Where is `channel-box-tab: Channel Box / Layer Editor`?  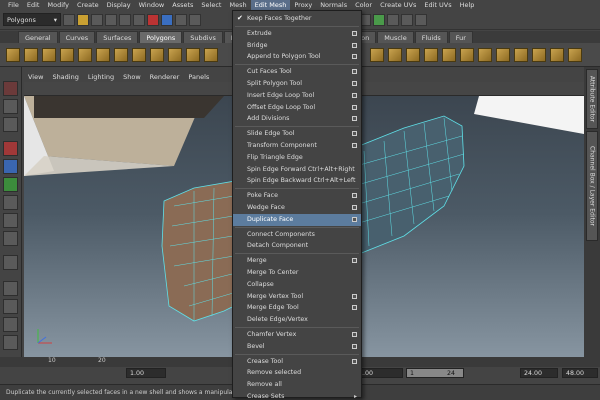
channel-box-tab: Channel Box / Layer Editor is located at coordinates (592, 186).